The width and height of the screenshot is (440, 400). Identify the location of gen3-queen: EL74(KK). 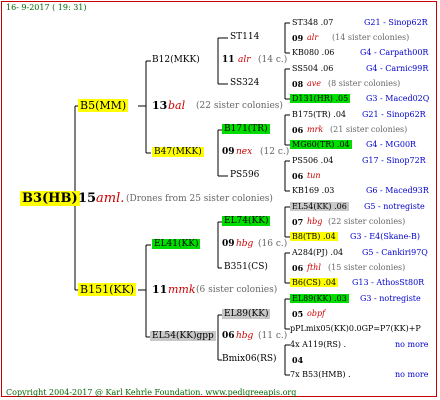
(246, 221).